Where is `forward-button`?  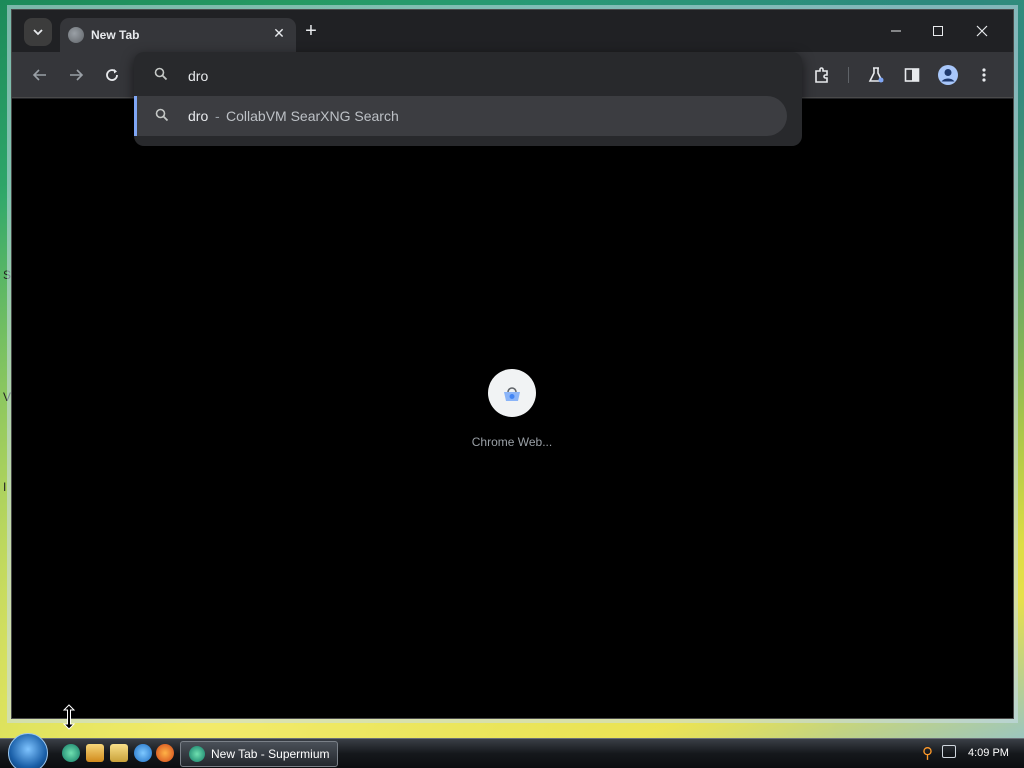
forward-button is located at coordinates (76, 75).